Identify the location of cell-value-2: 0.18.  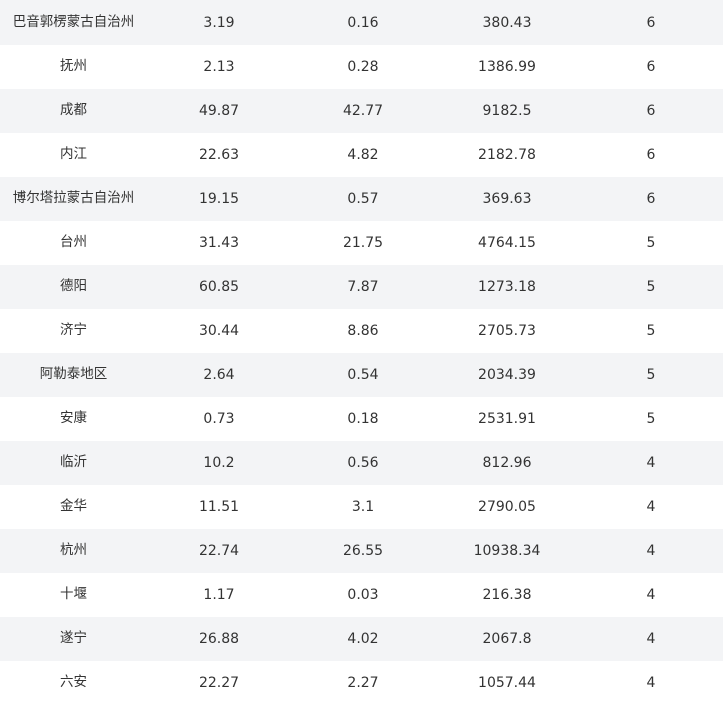
(363, 419).